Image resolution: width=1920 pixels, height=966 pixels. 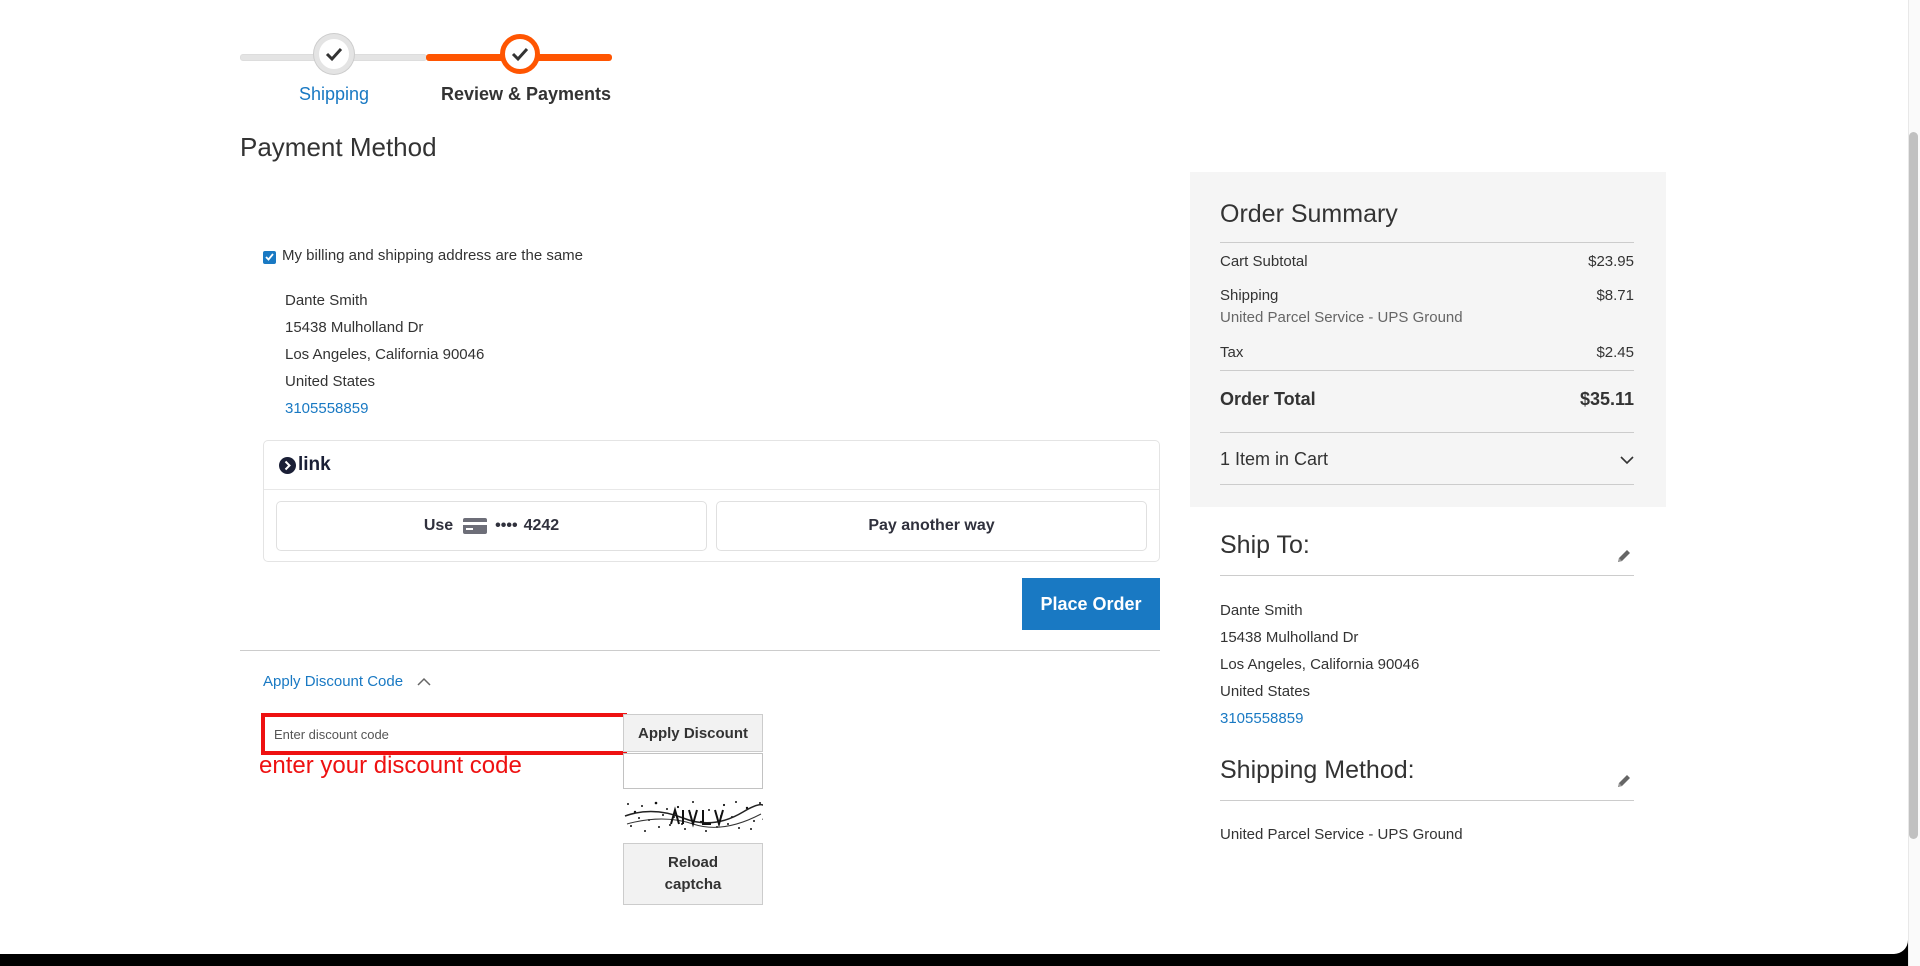 I want to click on step-review-check-icon, so click(x=520, y=54).